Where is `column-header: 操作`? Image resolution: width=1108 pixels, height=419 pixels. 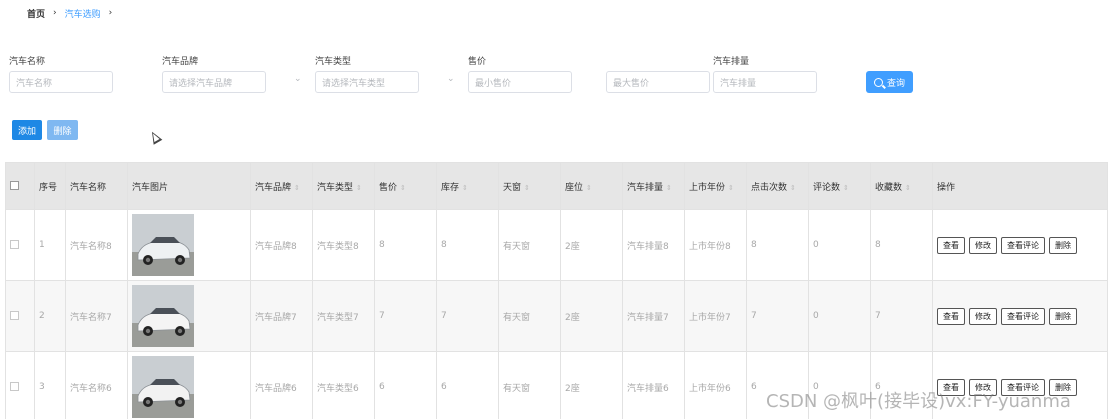 column-header: 操作 is located at coordinates (1020, 186).